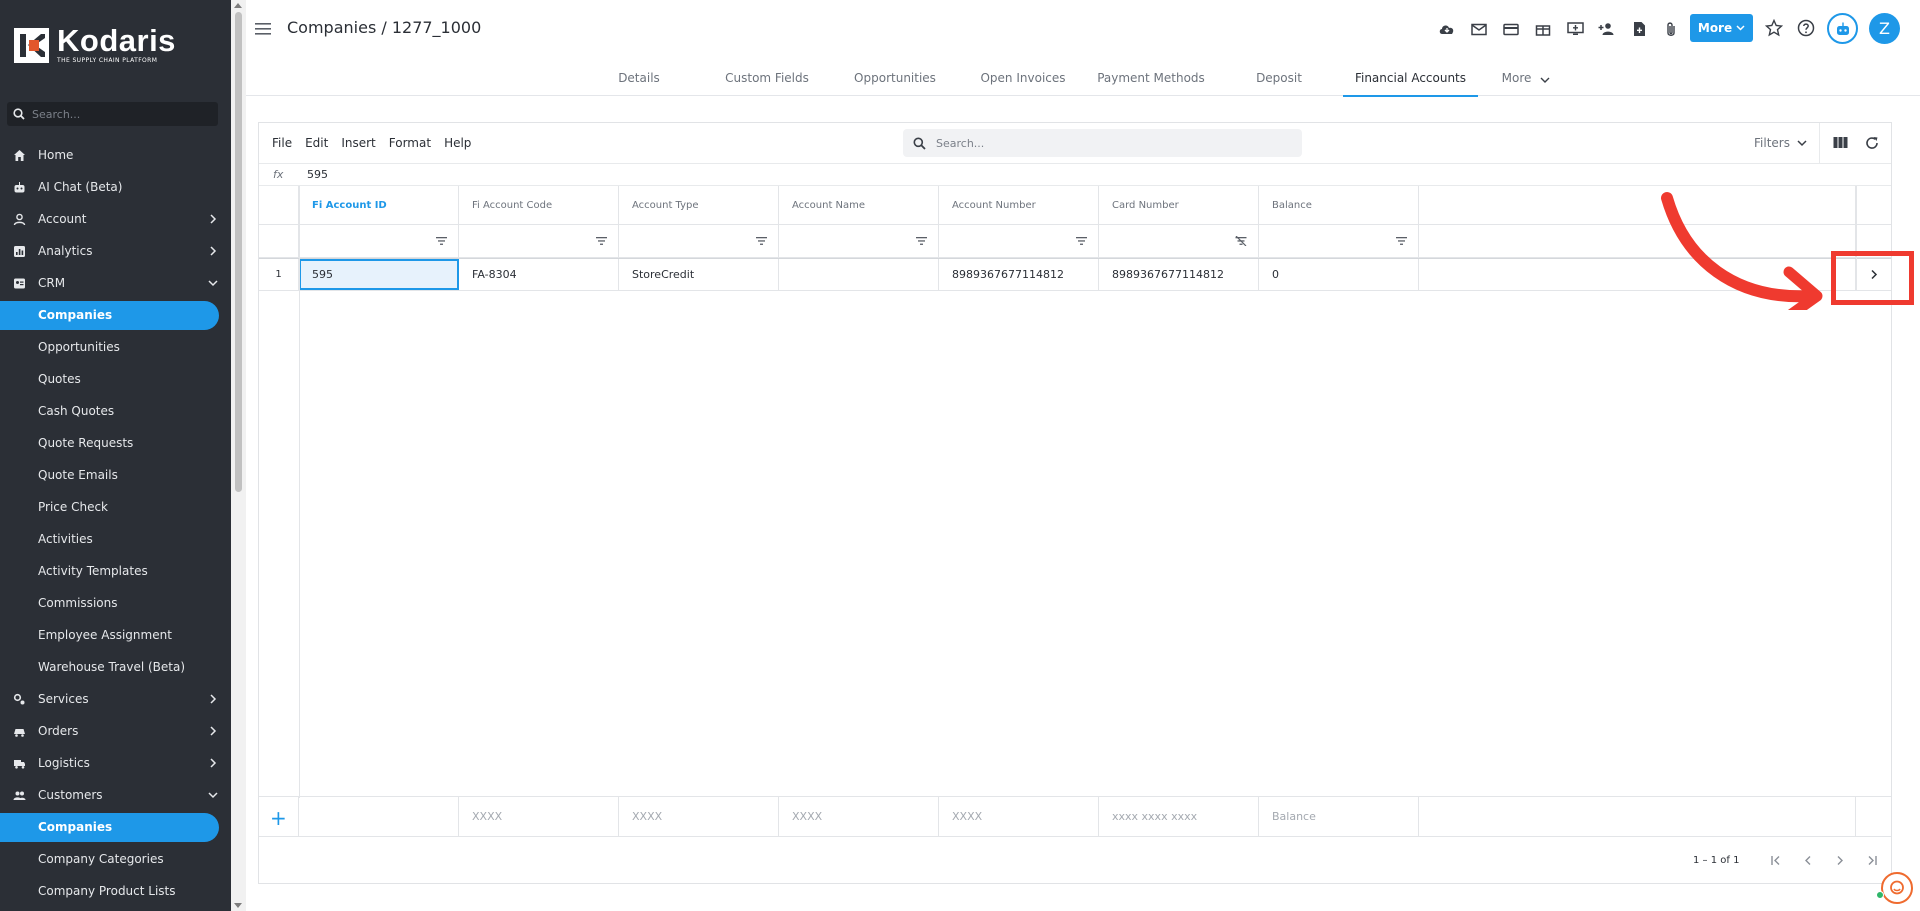  I want to click on tab-open-invoices: Open Invoices, so click(1023, 78).